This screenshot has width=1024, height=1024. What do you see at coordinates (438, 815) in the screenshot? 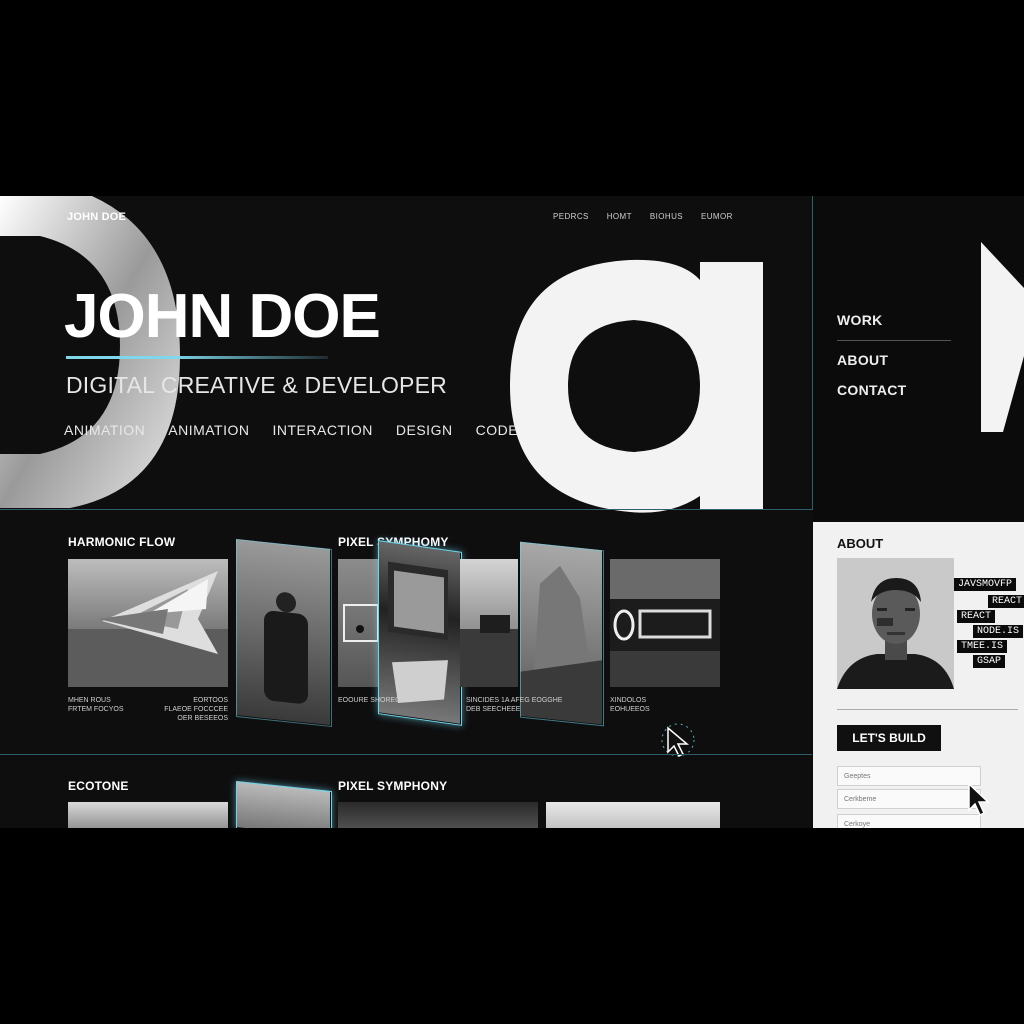
I see `project-thumb-row2-city` at bounding box center [438, 815].